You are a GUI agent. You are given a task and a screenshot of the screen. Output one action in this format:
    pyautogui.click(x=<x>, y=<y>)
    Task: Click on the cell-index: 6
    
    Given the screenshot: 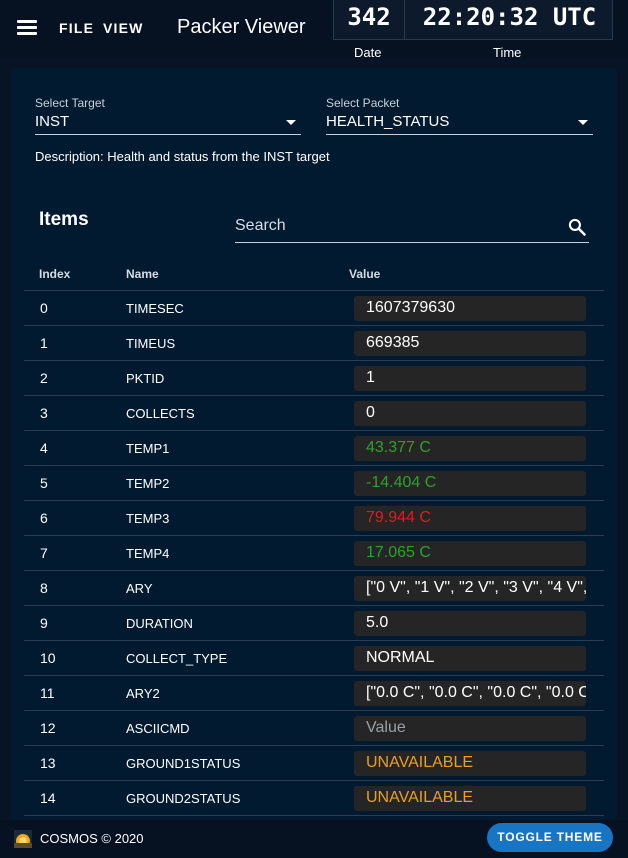 What is the action you would take?
    pyautogui.click(x=44, y=518)
    